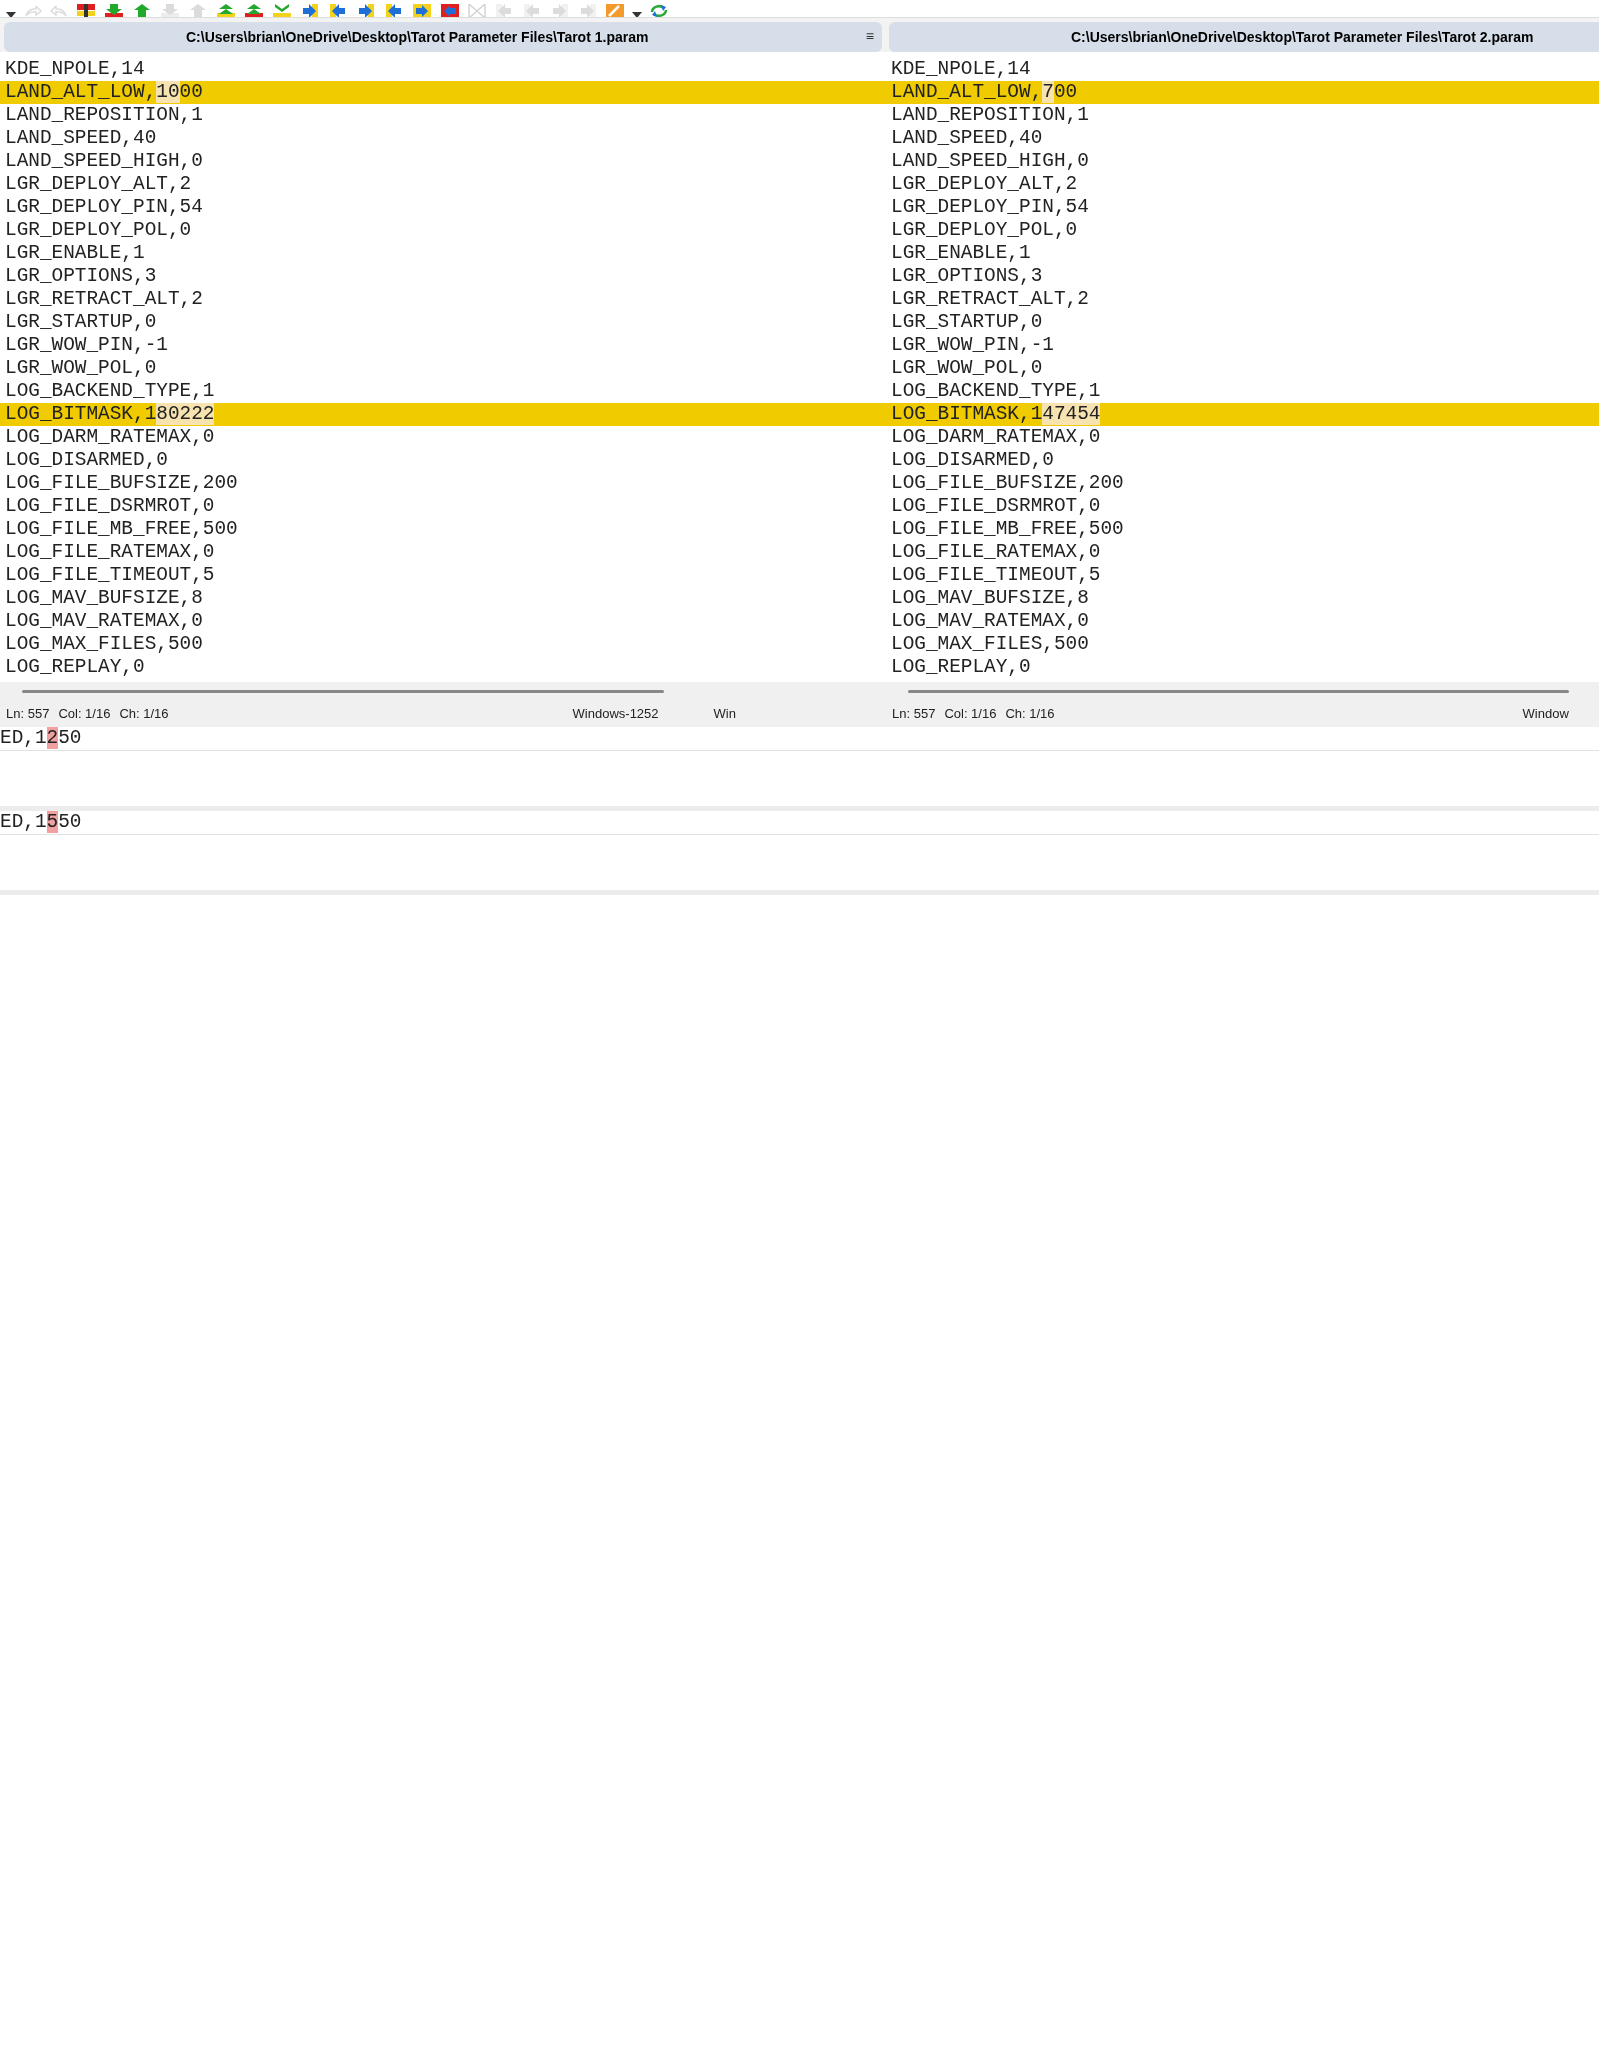 This screenshot has height=2068, width=1599. What do you see at coordinates (615, 10) in the screenshot?
I see `tool-icon` at bounding box center [615, 10].